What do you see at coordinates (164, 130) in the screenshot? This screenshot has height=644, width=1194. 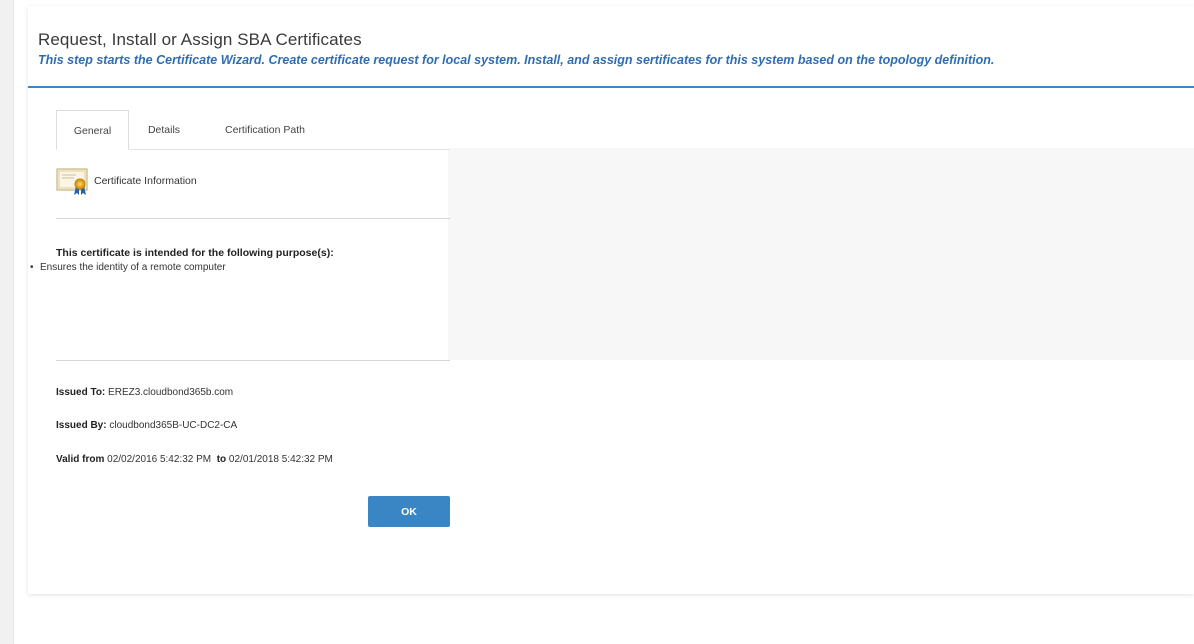 I see `tab-details: Details` at bounding box center [164, 130].